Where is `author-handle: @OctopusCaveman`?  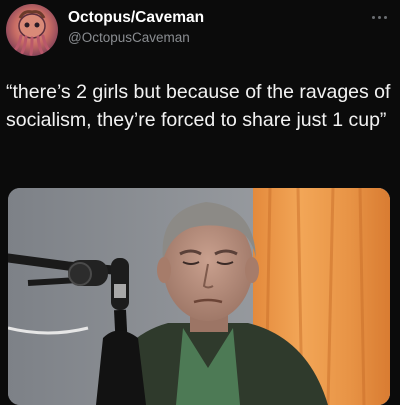 author-handle: @OctopusCaveman is located at coordinates (129, 37).